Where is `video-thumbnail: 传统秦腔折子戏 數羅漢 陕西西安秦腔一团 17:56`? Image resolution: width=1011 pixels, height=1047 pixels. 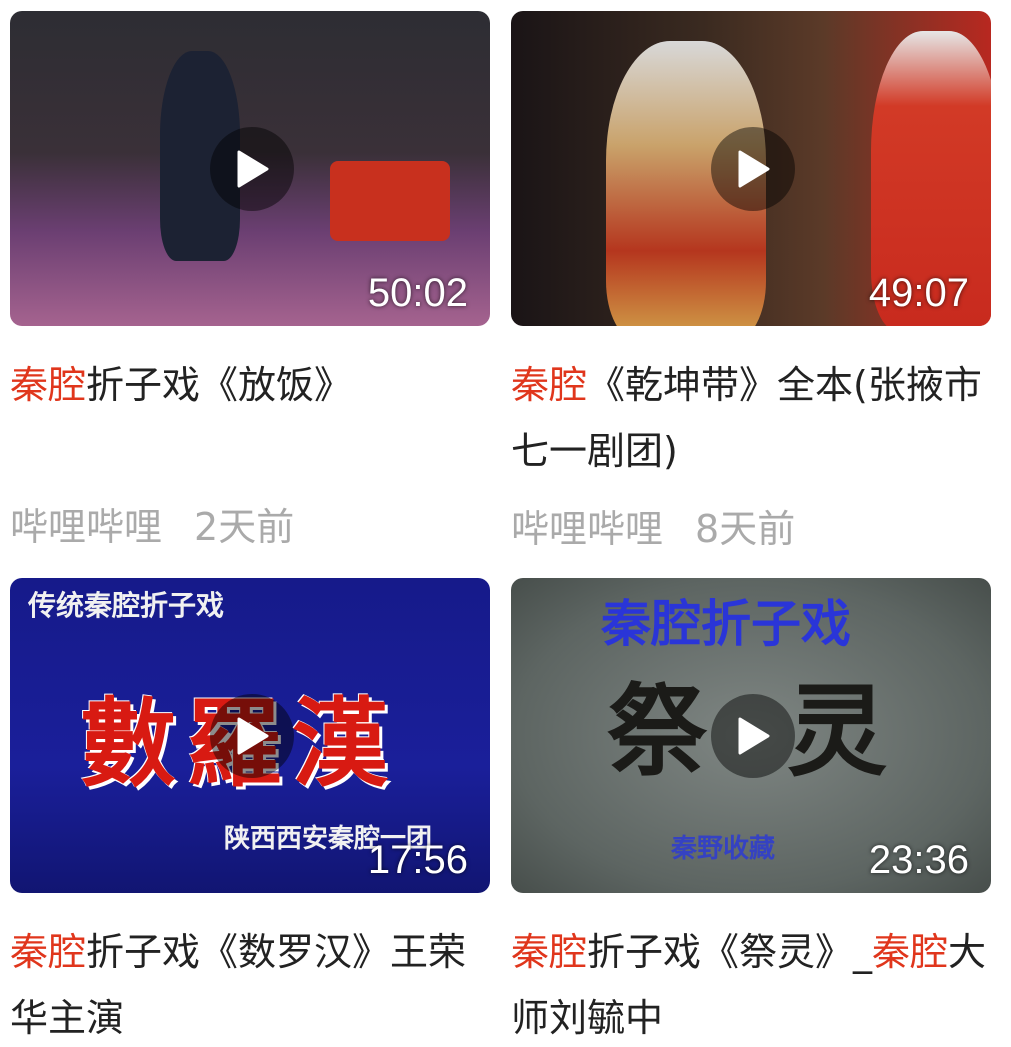 video-thumbnail: 传统秦腔折子戏 數羅漢 陕西西安秦腔一团 17:56 is located at coordinates (250, 735).